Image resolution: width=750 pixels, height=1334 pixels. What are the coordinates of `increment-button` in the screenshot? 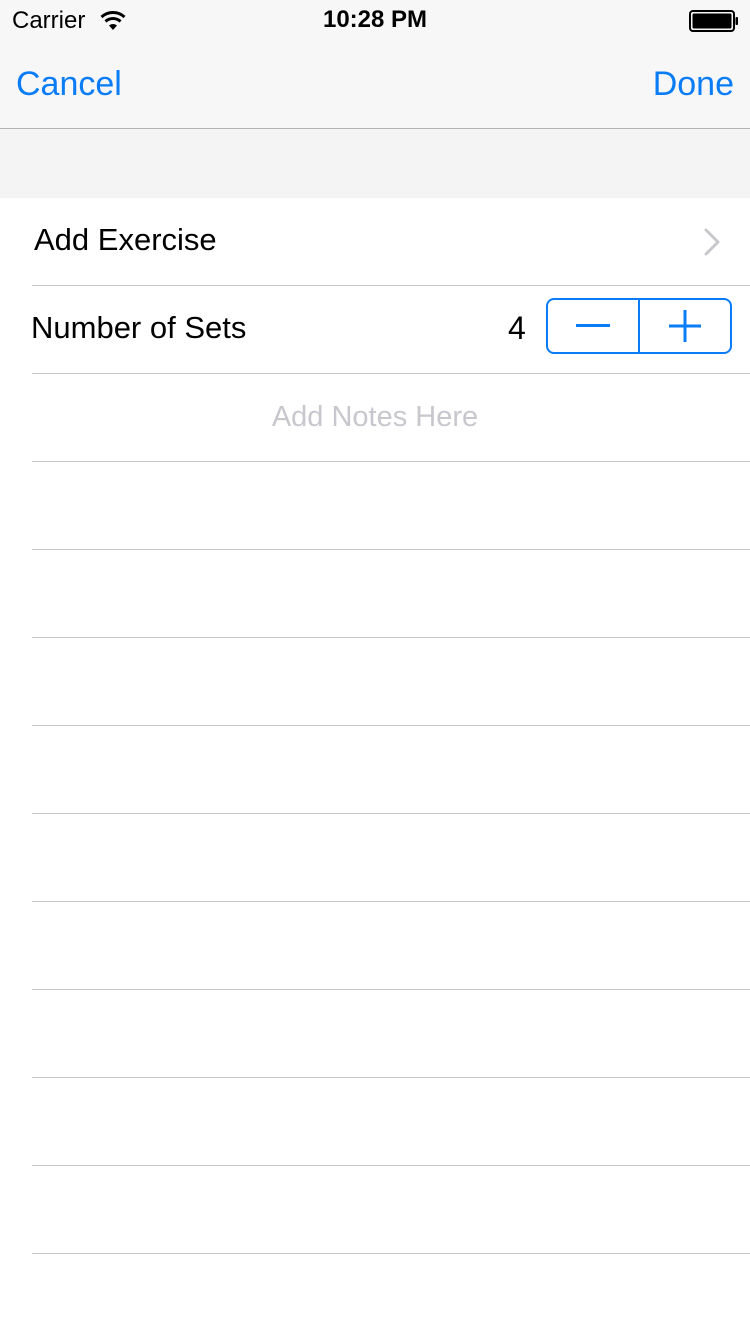 It's located at (685, 326).